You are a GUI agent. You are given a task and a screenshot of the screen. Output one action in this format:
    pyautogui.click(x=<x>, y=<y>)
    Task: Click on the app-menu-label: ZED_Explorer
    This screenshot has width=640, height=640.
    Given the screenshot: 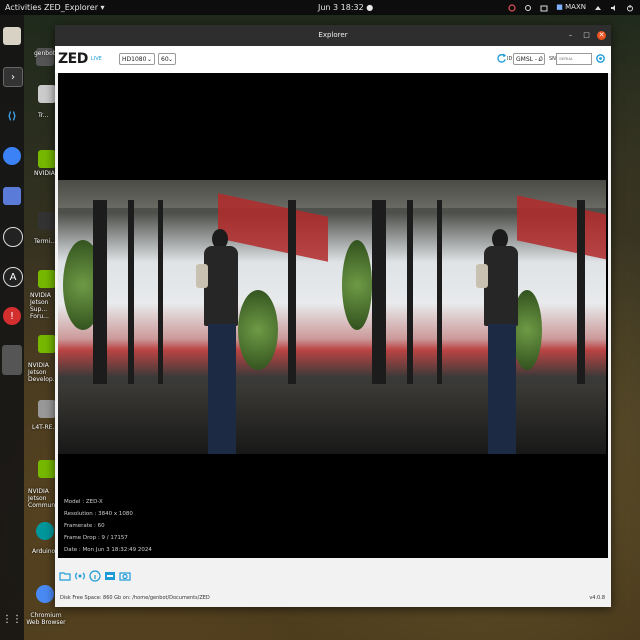 What is the action you would take?
    pyautogui.click(x=71, y=7)
    